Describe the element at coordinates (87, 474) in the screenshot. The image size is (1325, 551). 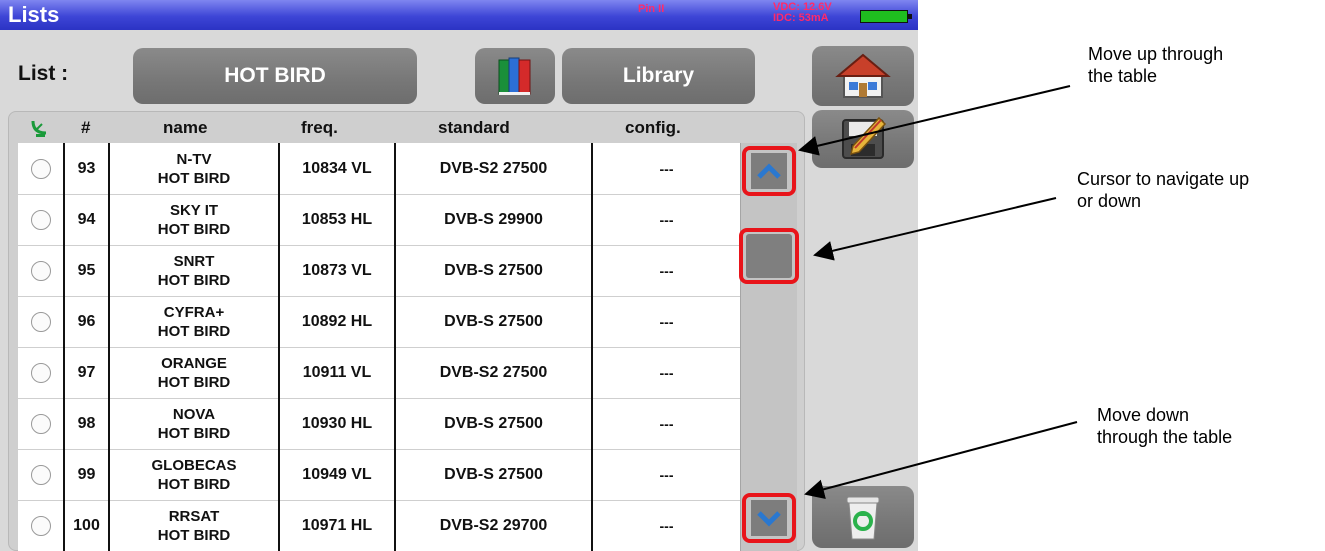
I see `row-num: 99` at that location.